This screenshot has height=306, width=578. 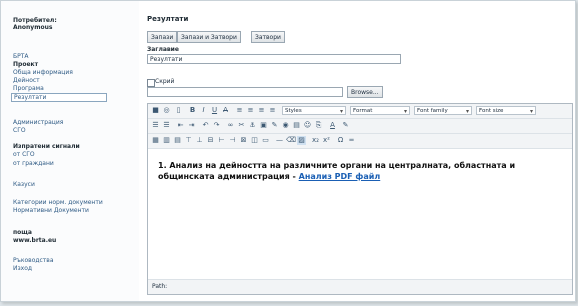 I want to click on hide-checkbox, so click(x=151, y=83).